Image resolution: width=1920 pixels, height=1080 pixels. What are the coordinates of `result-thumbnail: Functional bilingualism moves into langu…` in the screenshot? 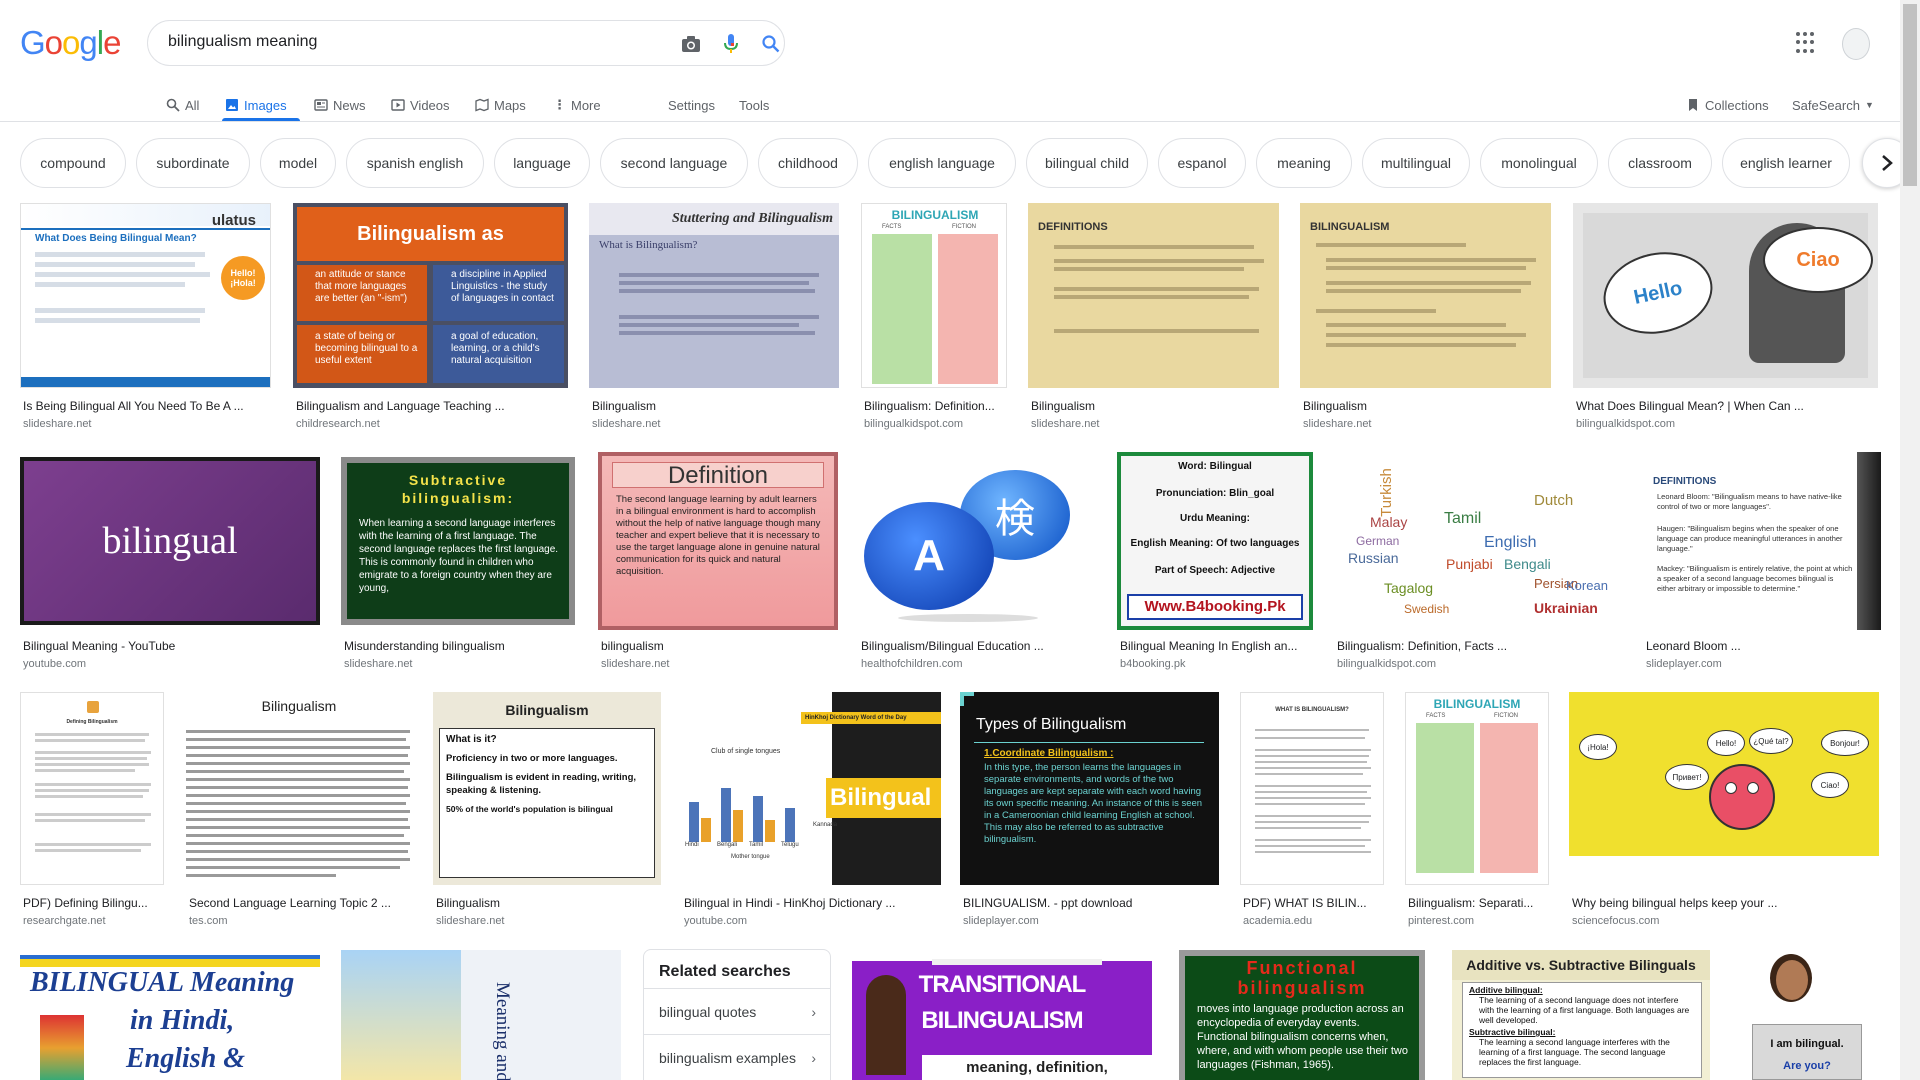 It's located at (1302, 1015).